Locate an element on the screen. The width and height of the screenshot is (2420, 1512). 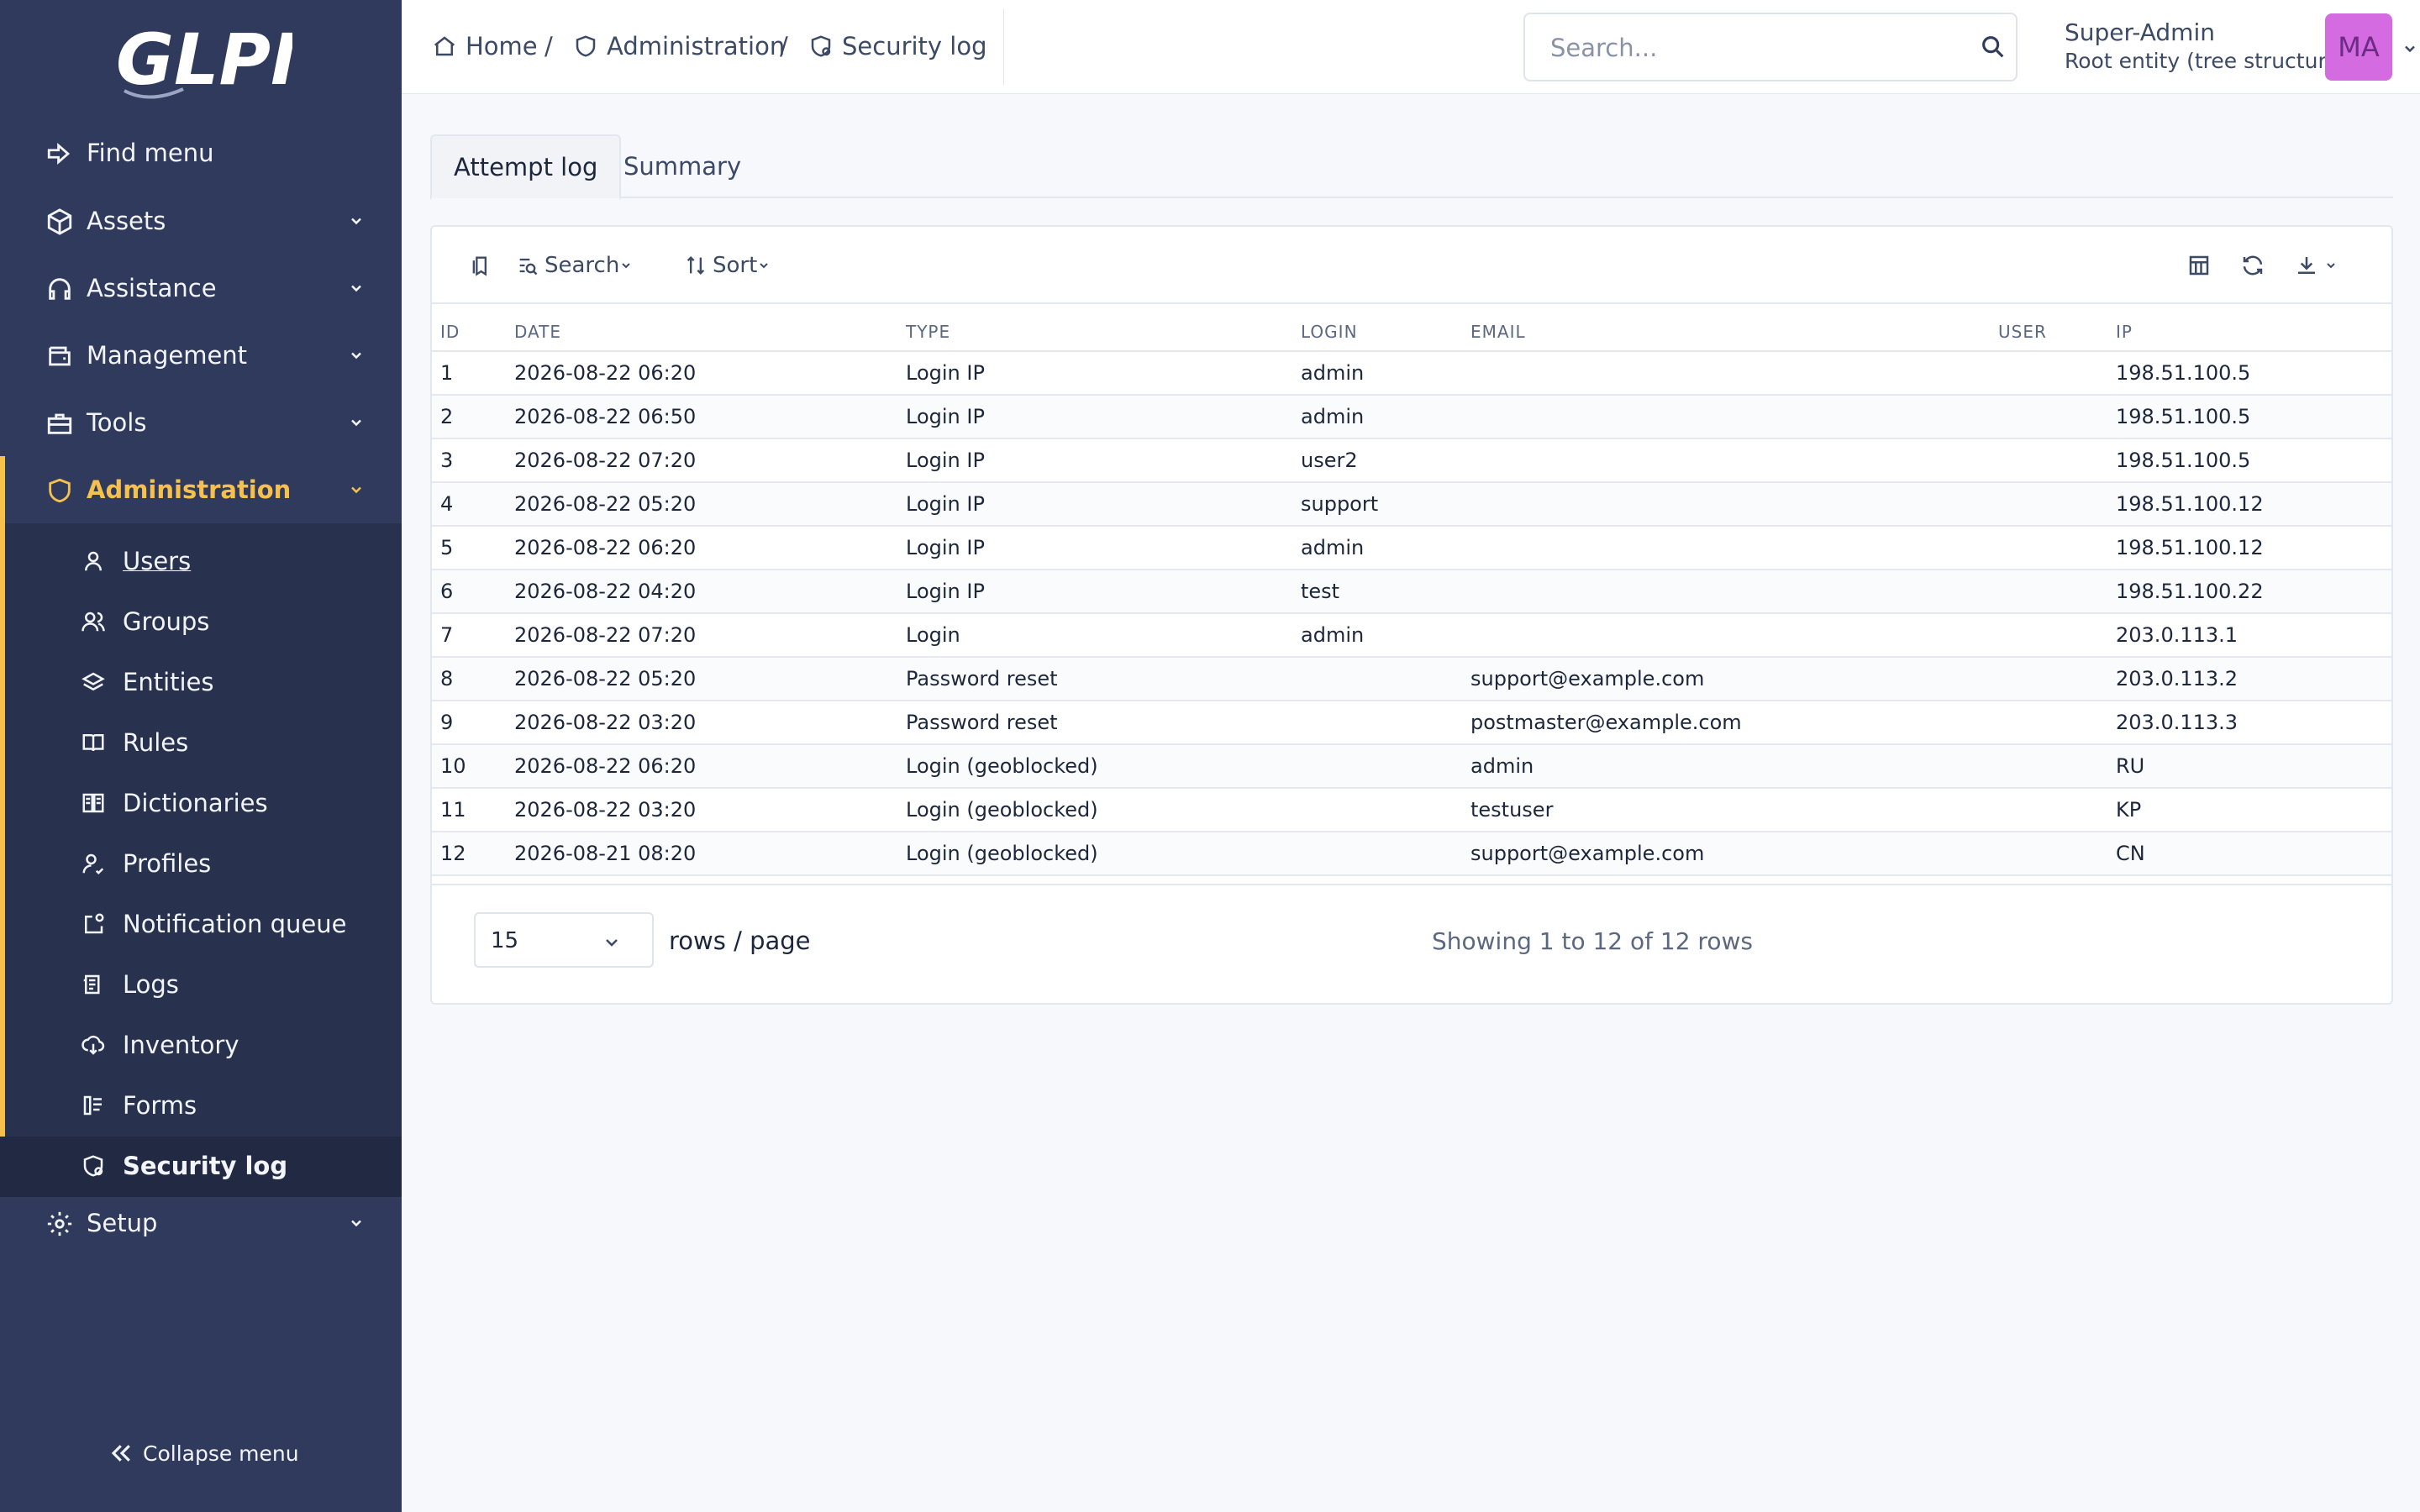
sidebar-item-rules: Rules is located at coordinates (201, 743).